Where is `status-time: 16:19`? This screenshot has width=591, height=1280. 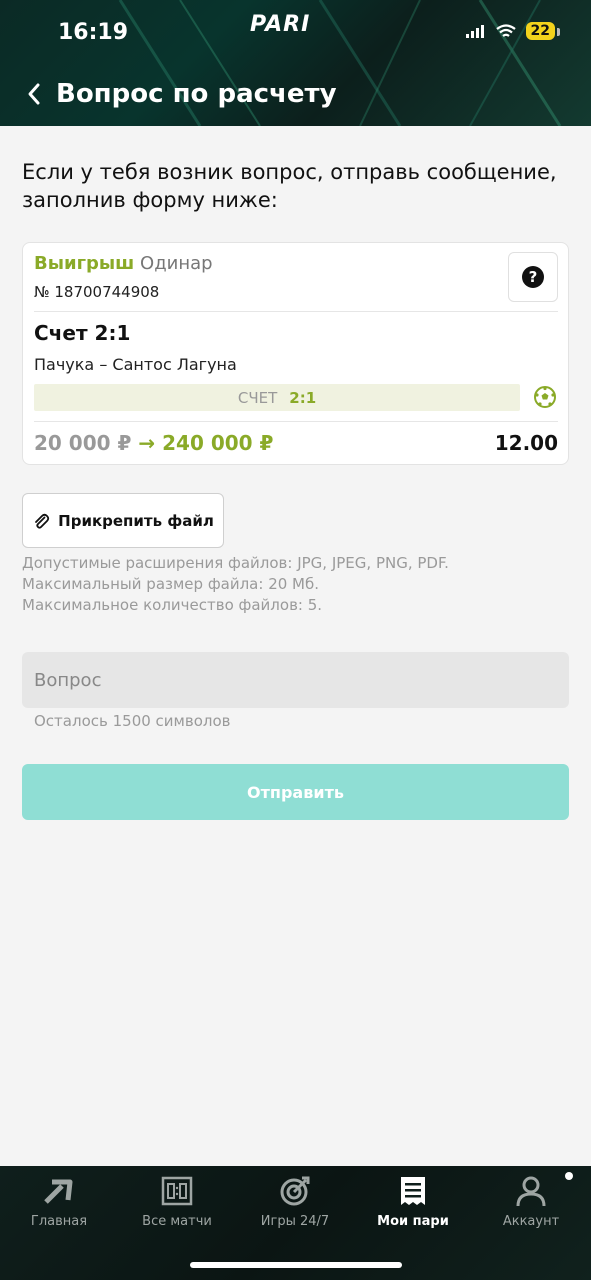 status-time: 16:19 is located at coordinates (93, 32).